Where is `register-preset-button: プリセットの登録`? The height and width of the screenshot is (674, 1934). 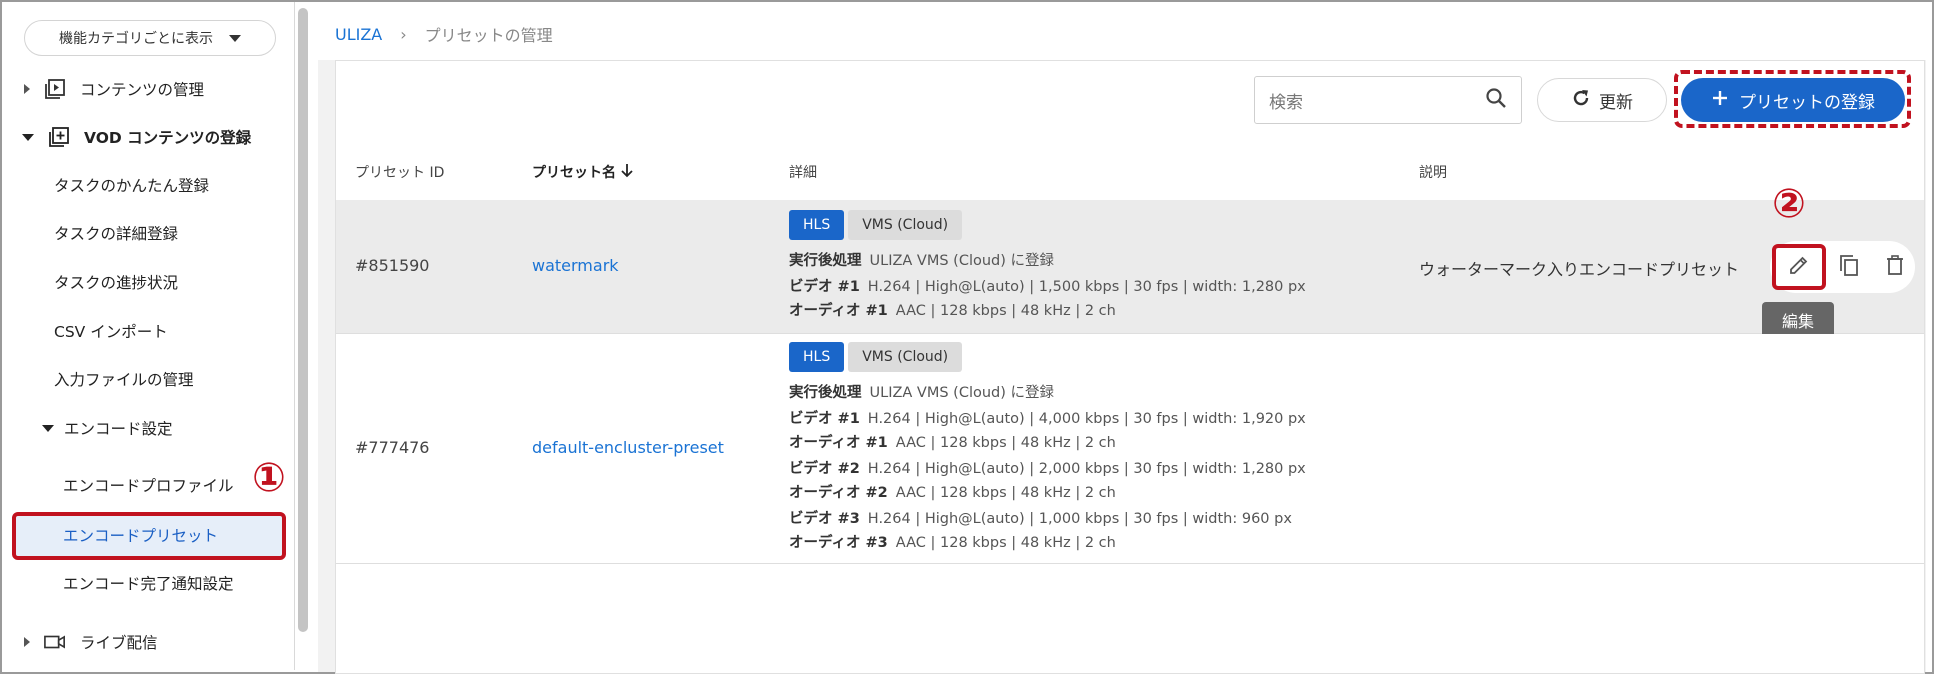 register-preset-button: プリセットの登録 is located at coordinates (1793, 100).